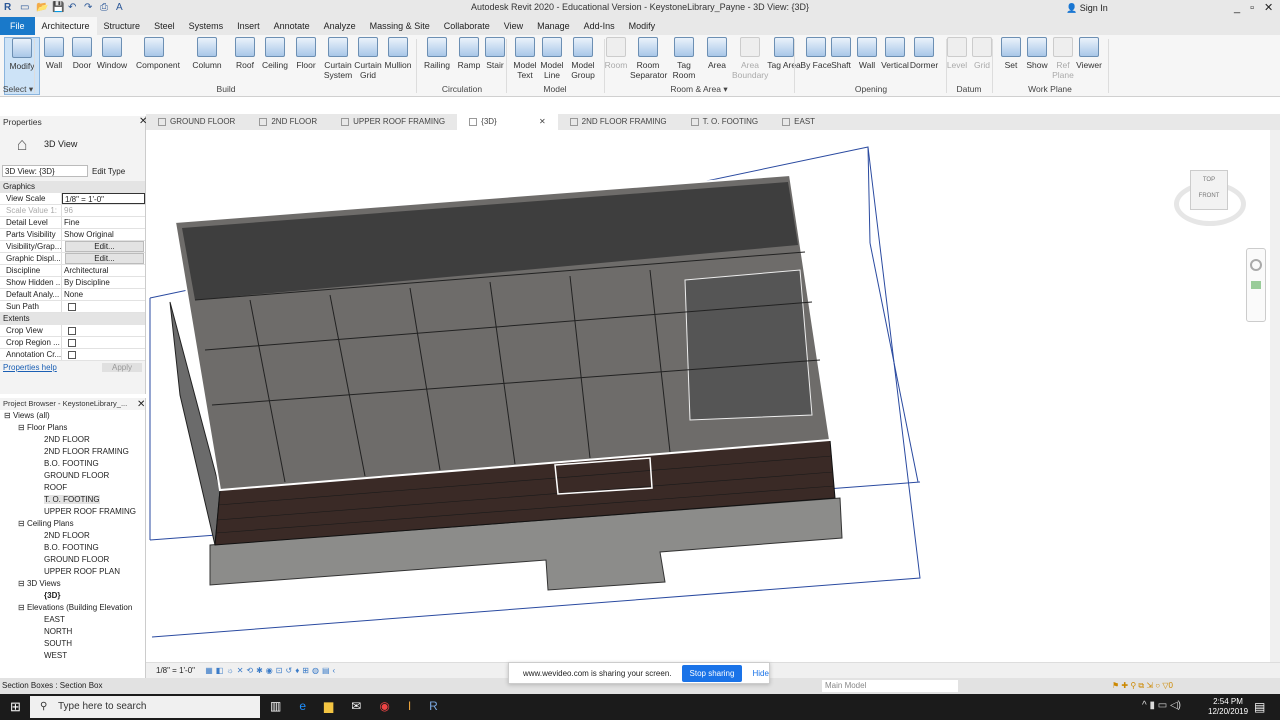  What do you see at coordinates (248, 26) in the screenshot?
I see `ribbon-tab-insert: Insert` at bounding box center [248, 26].